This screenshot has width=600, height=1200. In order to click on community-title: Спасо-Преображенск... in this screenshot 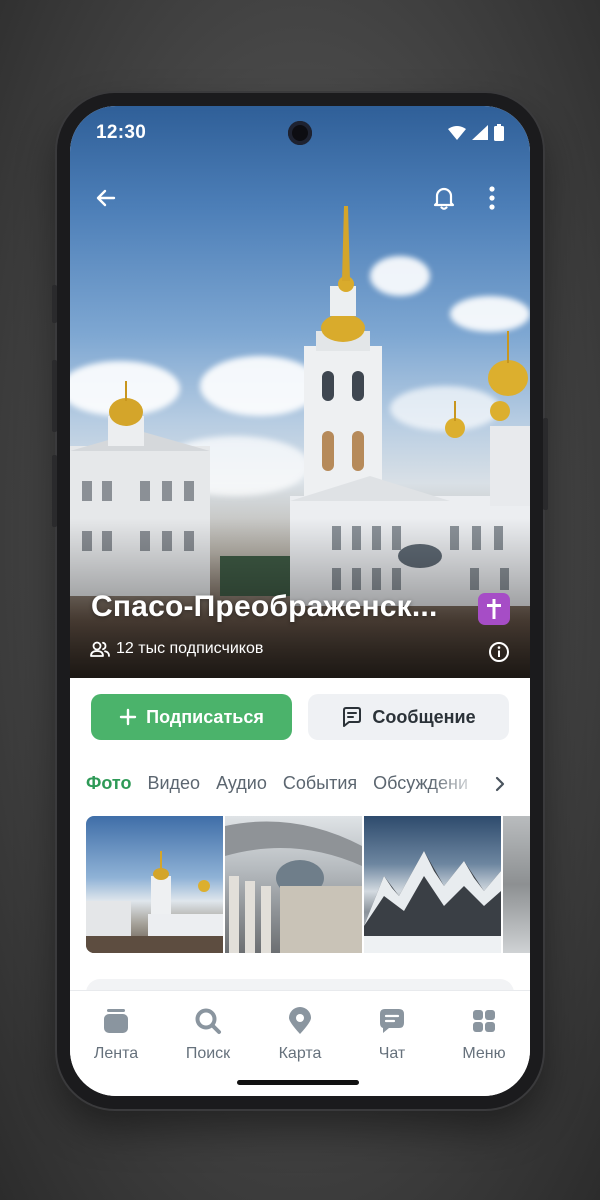, I will do `click(264, 606)`.